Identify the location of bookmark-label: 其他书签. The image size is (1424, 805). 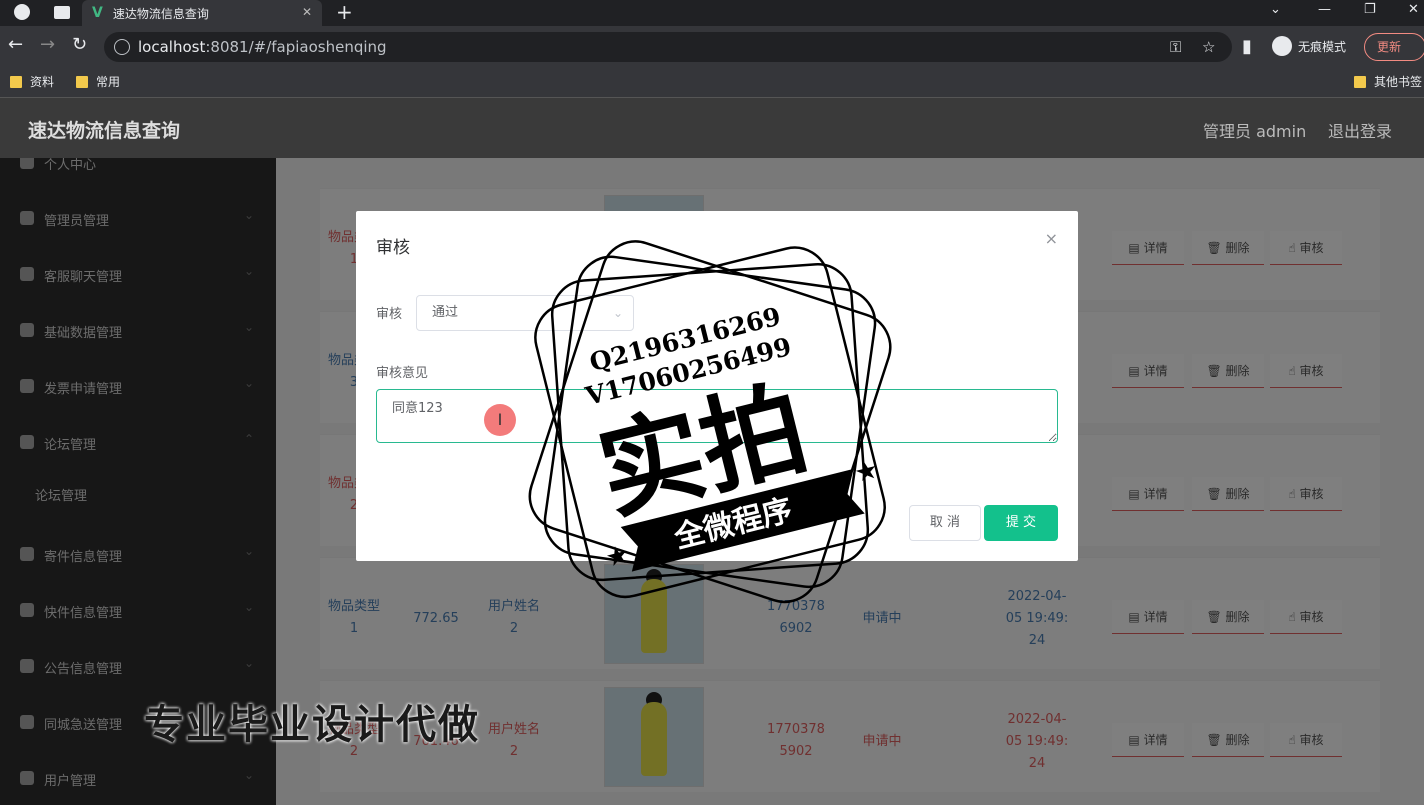
(1398, 82).